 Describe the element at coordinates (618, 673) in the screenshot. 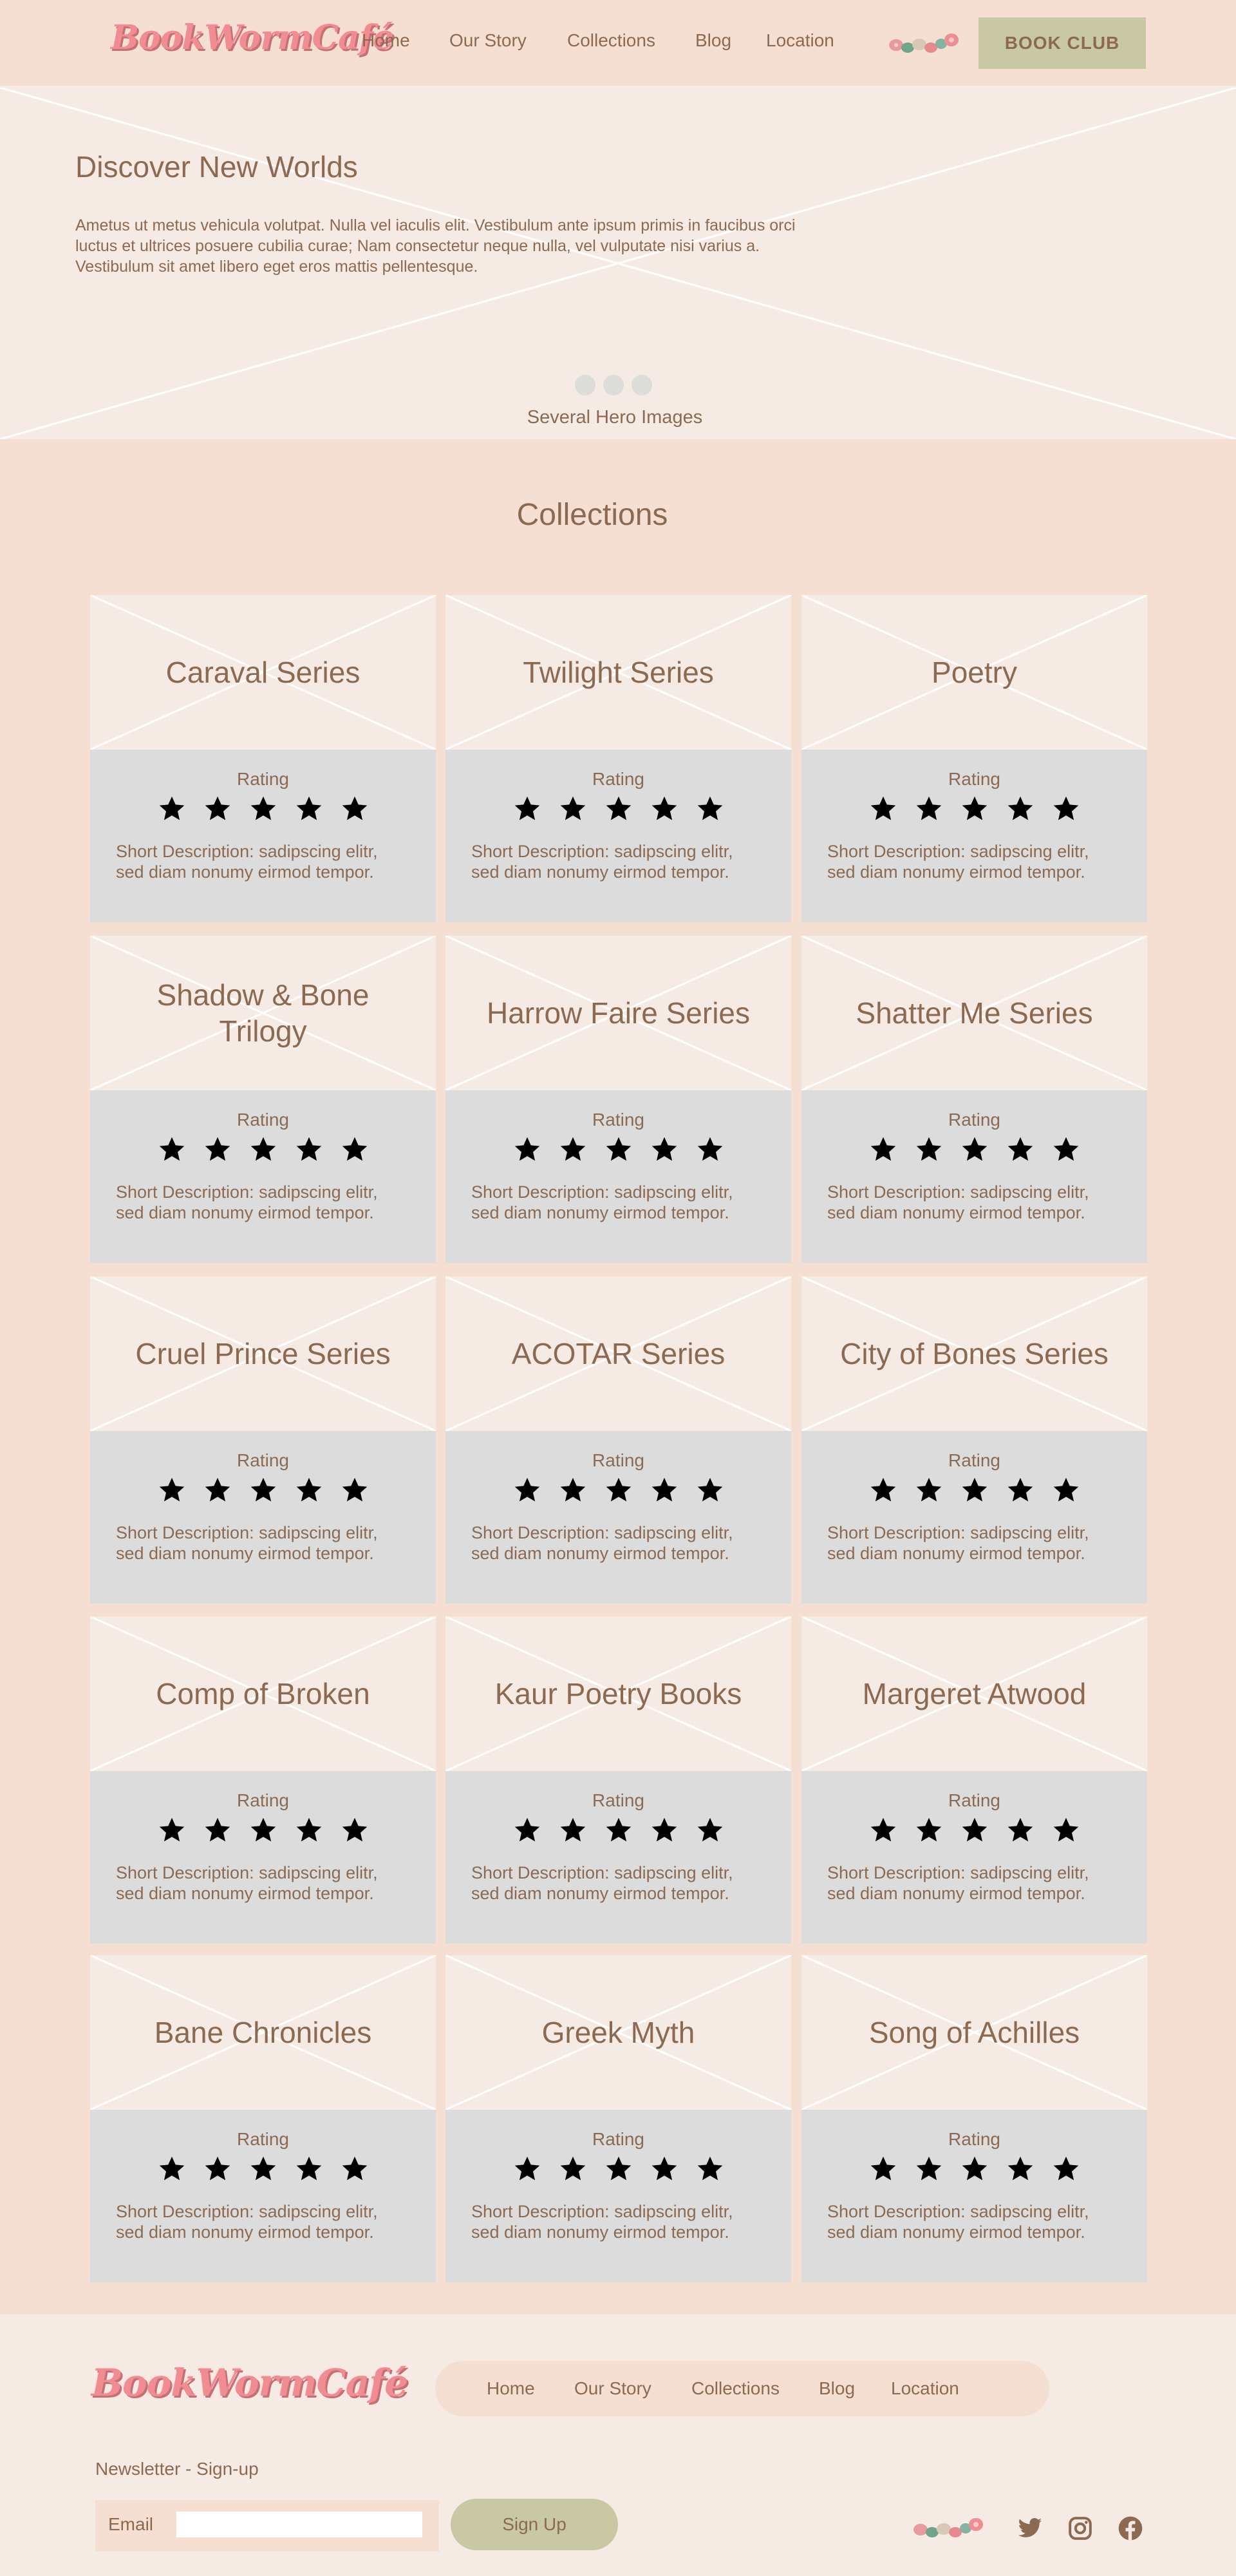

I see `collection-title: Twilight Series` at that location.